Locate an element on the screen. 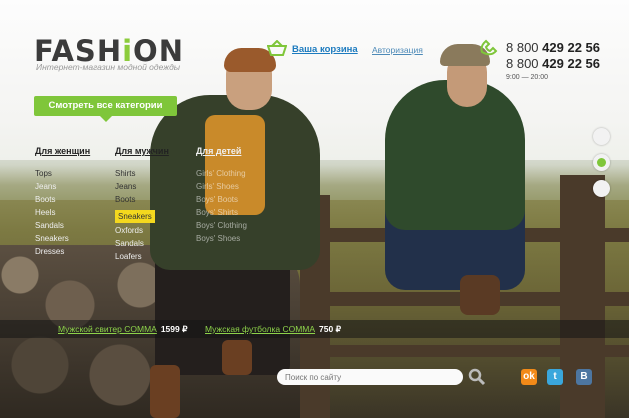 Image resolution: width=629 pixels, height=418 pixels. login-link: Авторизация is located at coordinates (397, 50).